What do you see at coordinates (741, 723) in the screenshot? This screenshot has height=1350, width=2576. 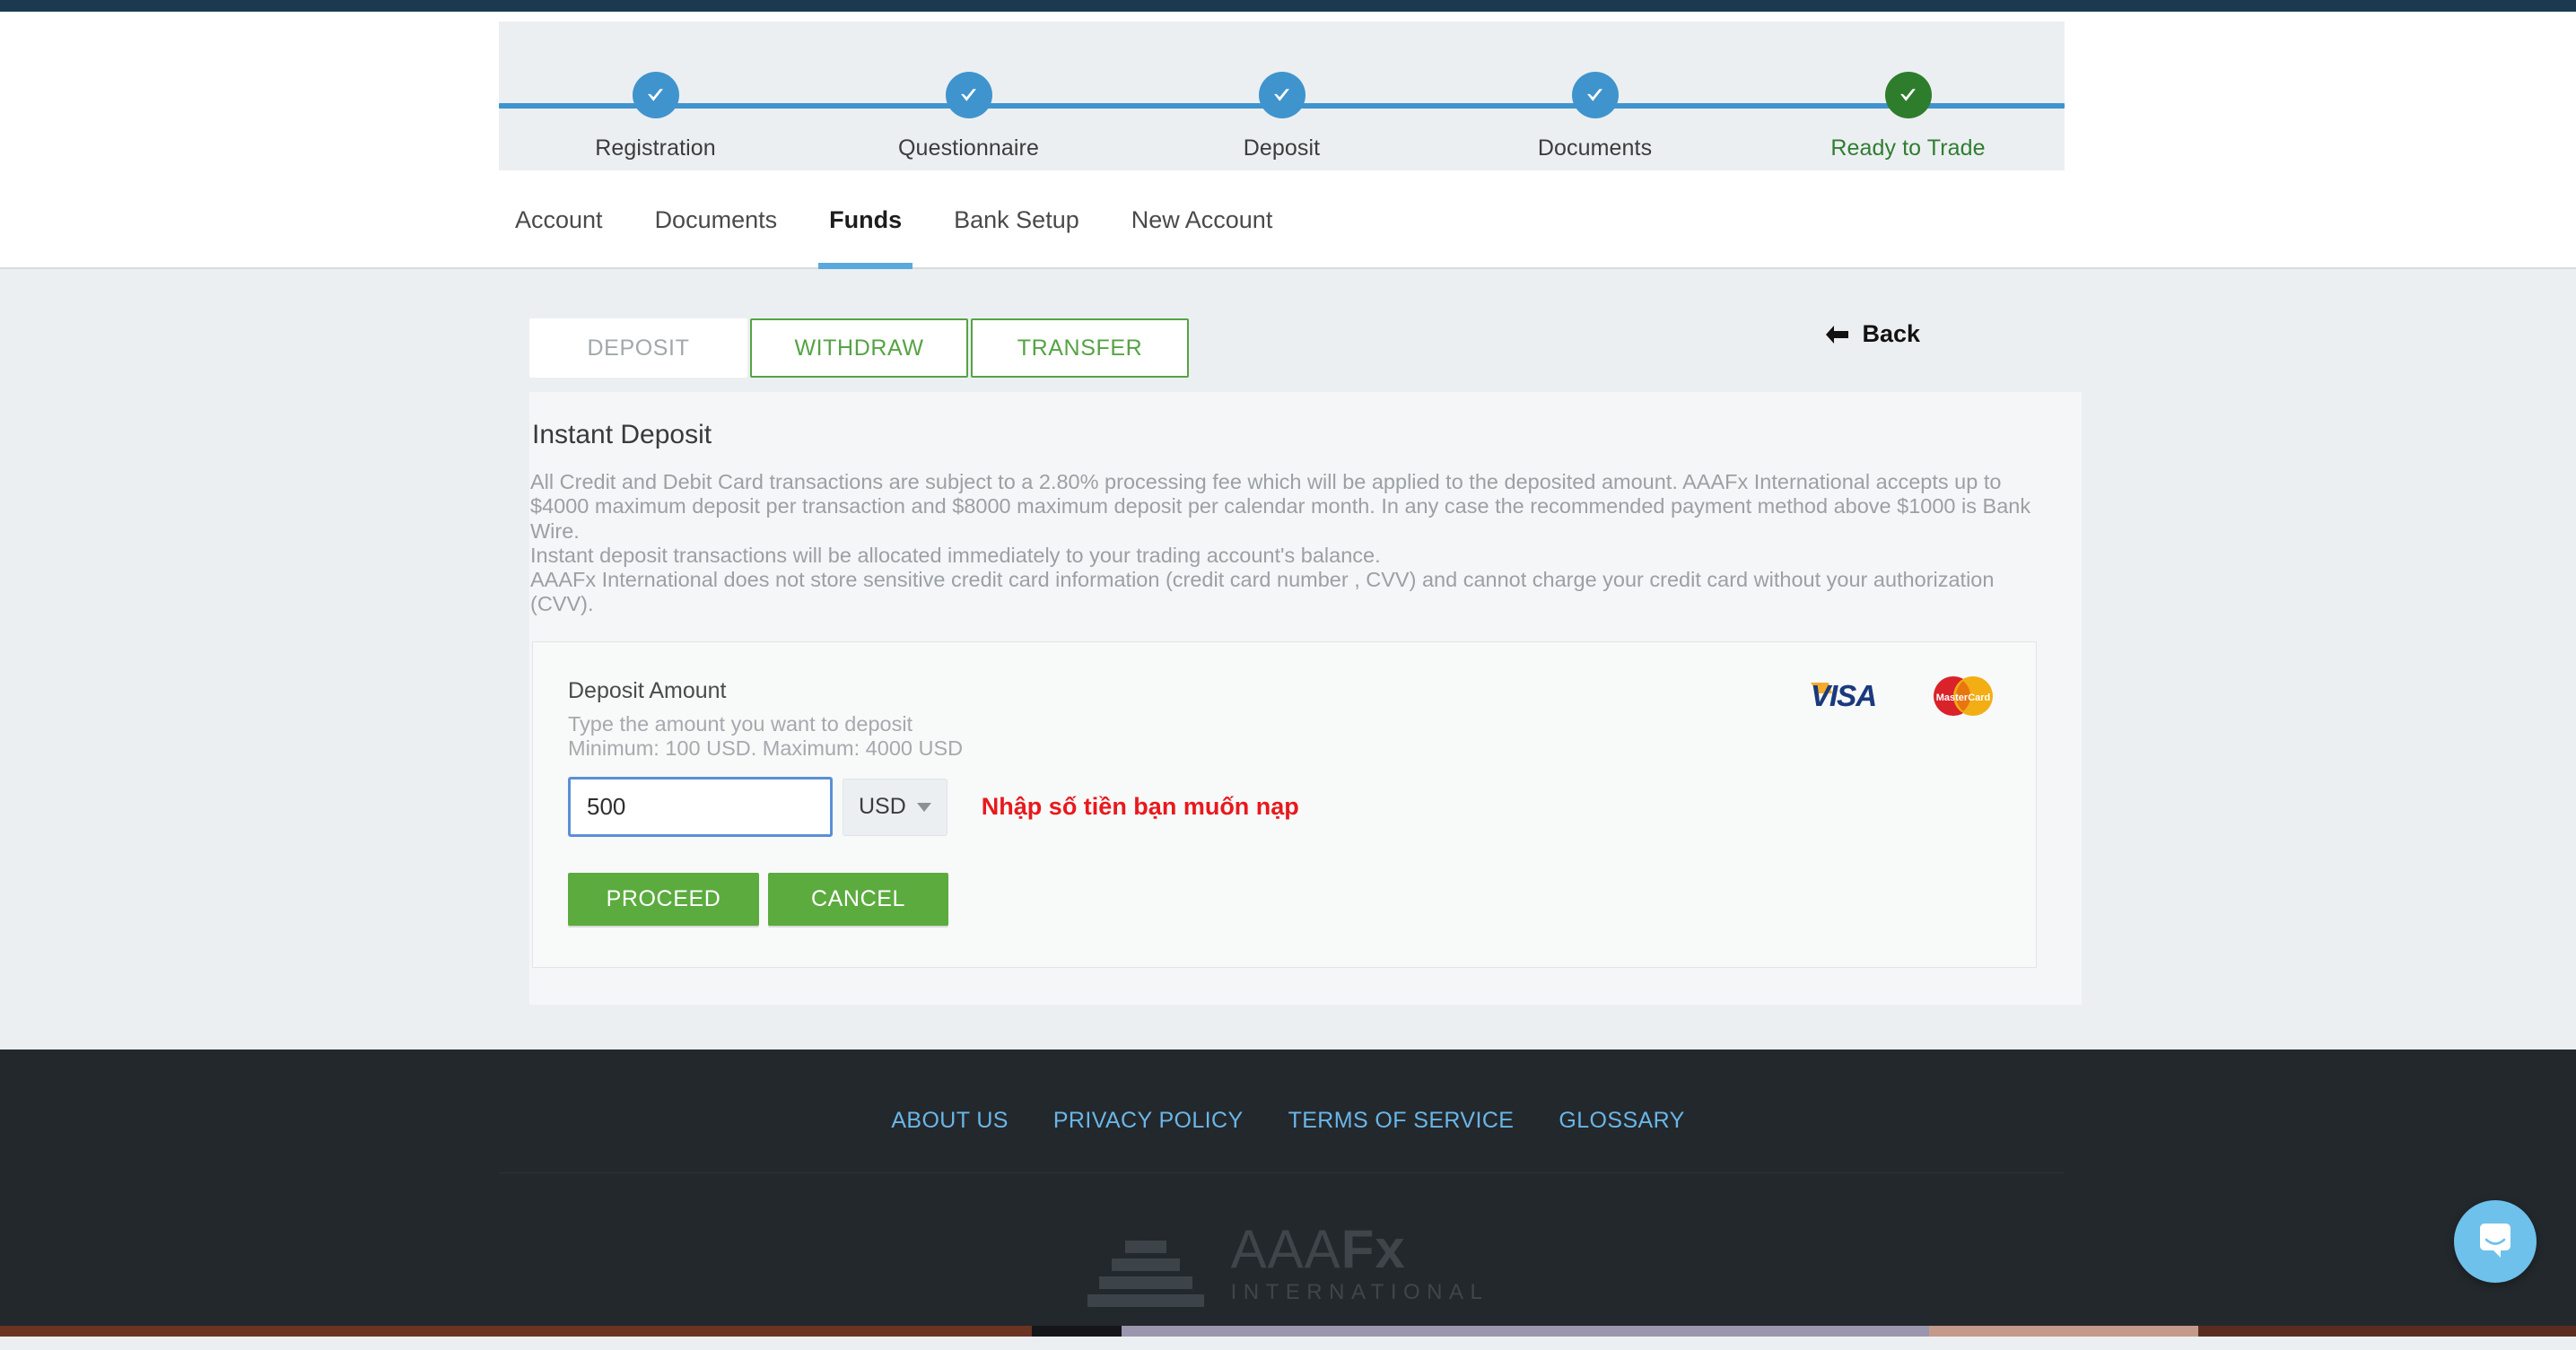 I see `deposit-amount-hint-1: Type the amount you want to deposit` at bounding box center [741, 723].